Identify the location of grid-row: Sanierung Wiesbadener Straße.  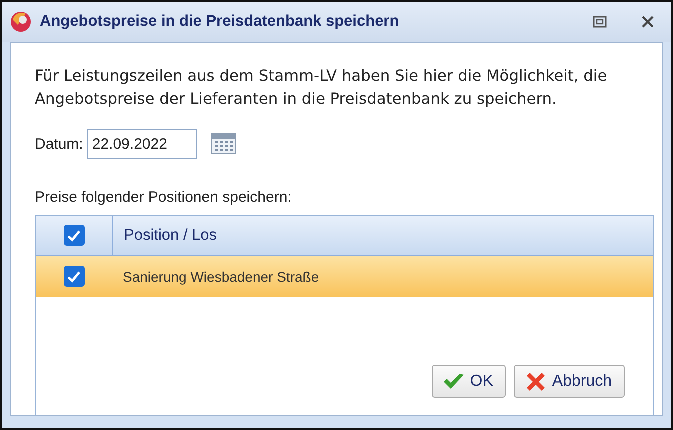
(344, 276).